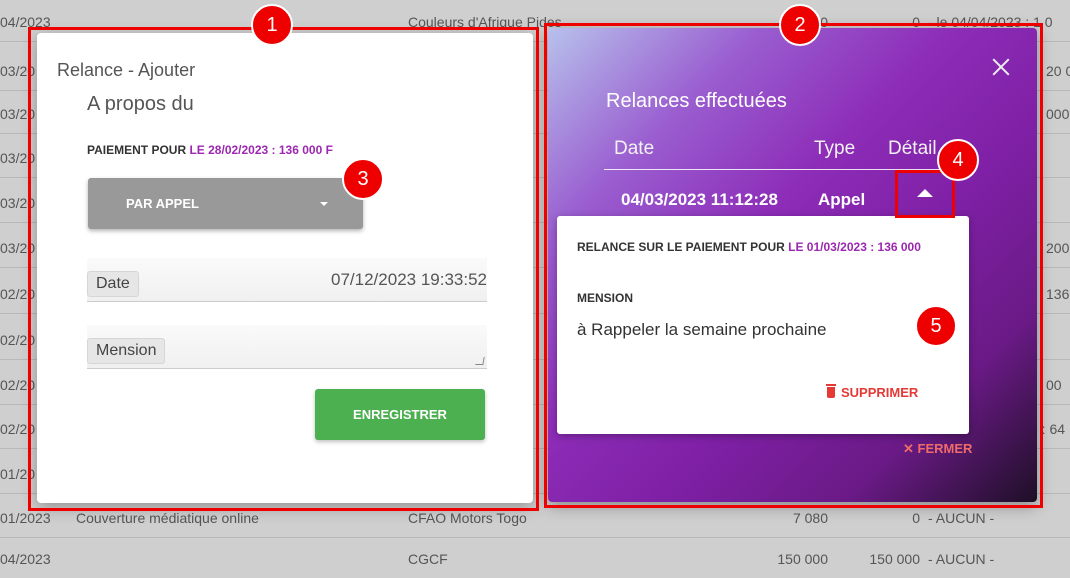 The width and height of the screenshot is (1070, 578). I want to click on annotation-badge-1: 1, so click(272, 25).